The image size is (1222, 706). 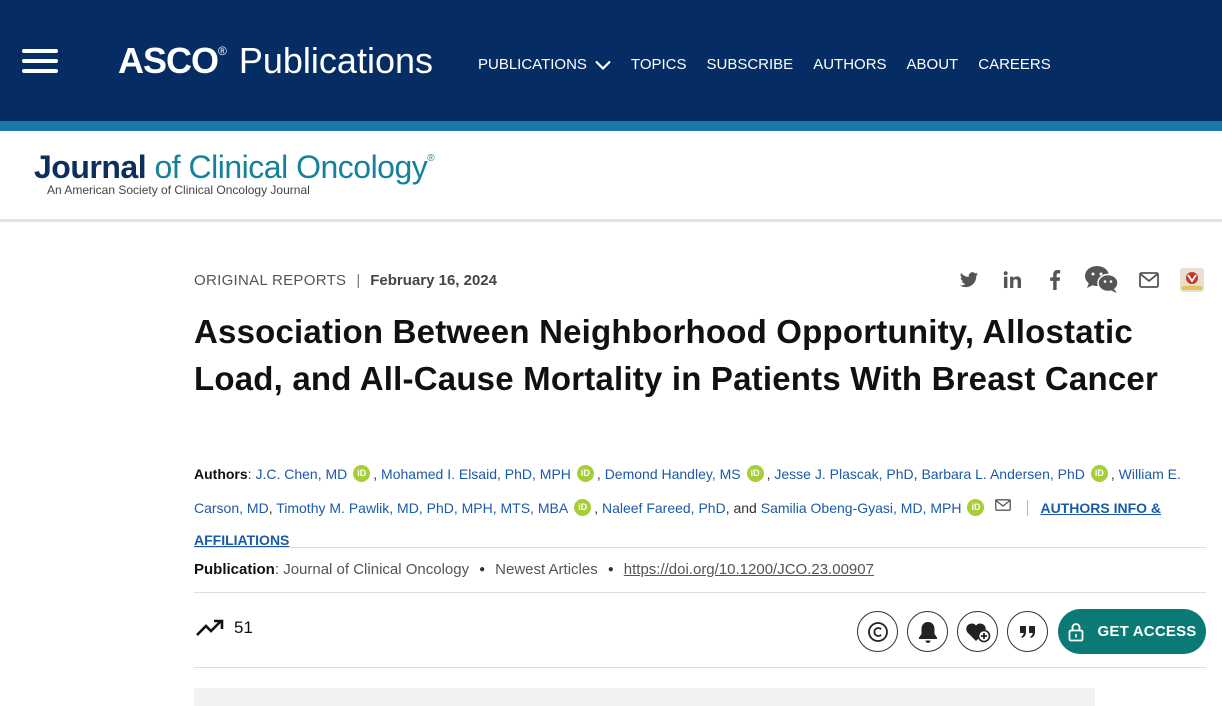 I want to click on share-bar, so click(x=1088, y=280).